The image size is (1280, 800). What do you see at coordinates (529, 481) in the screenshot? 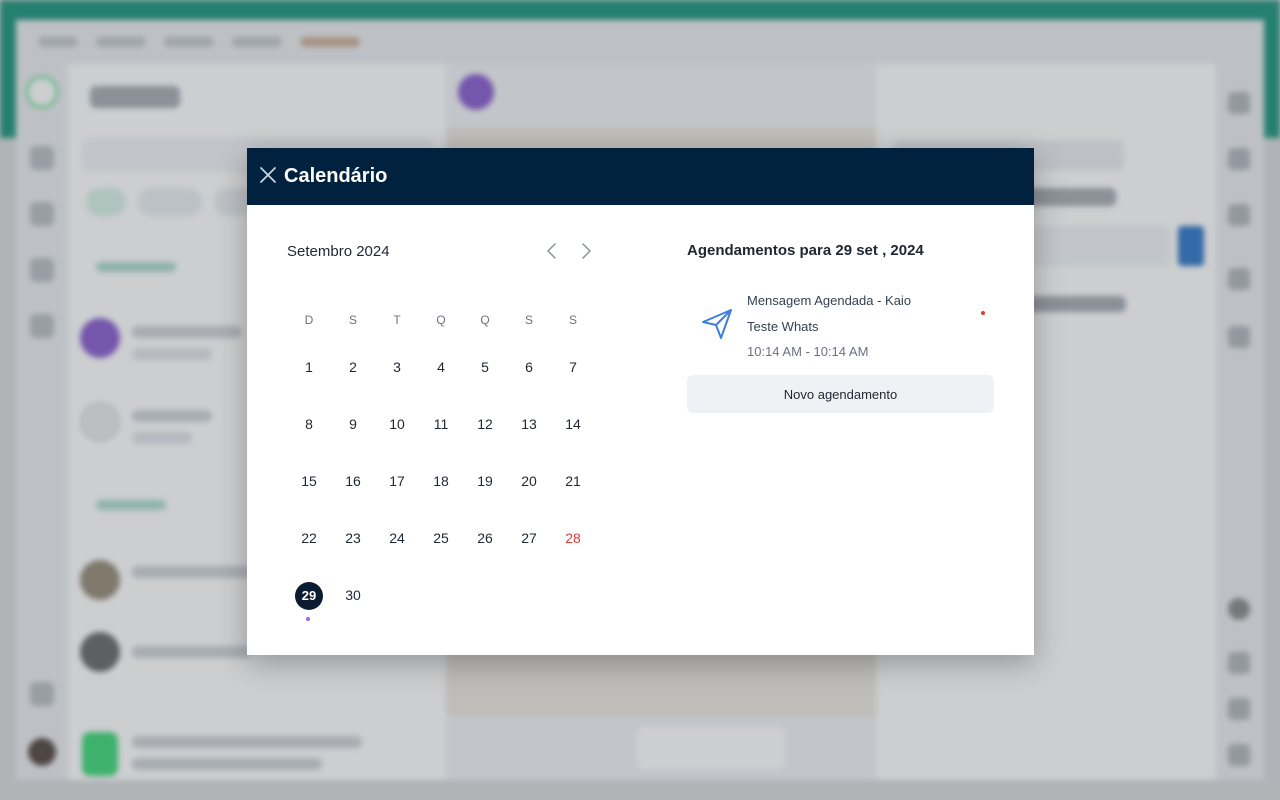
I see `calendar-day: 20` at bounding box center [529, 481].